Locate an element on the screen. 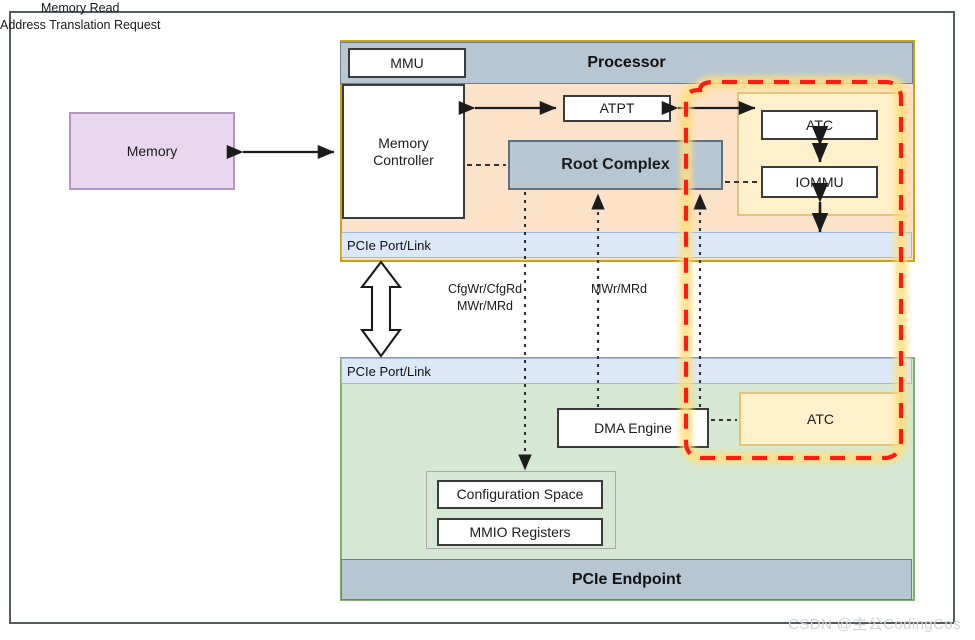  watermark: CSDN @主公CodingCos is located at coordinates (874, 624).